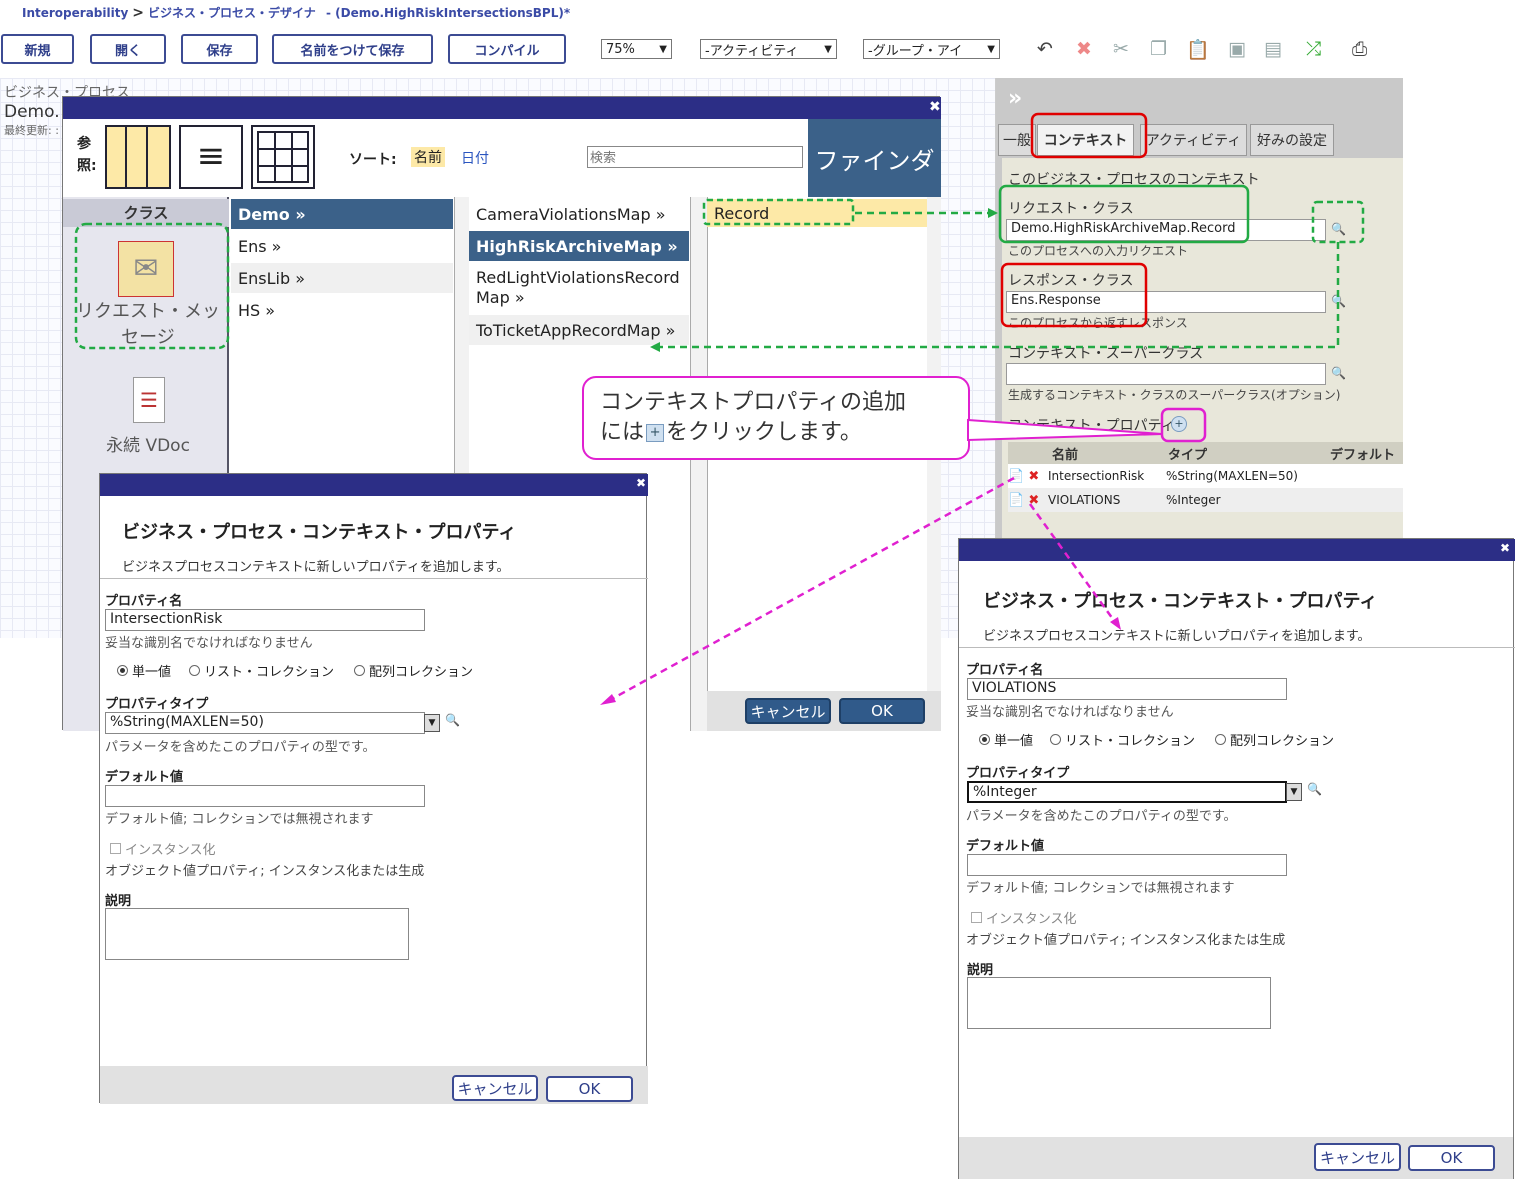 Image resolution: width=1518 pixels, height=1181 pixels. I want to click on list-item: CameraViolationsMap », so click(579, 214).